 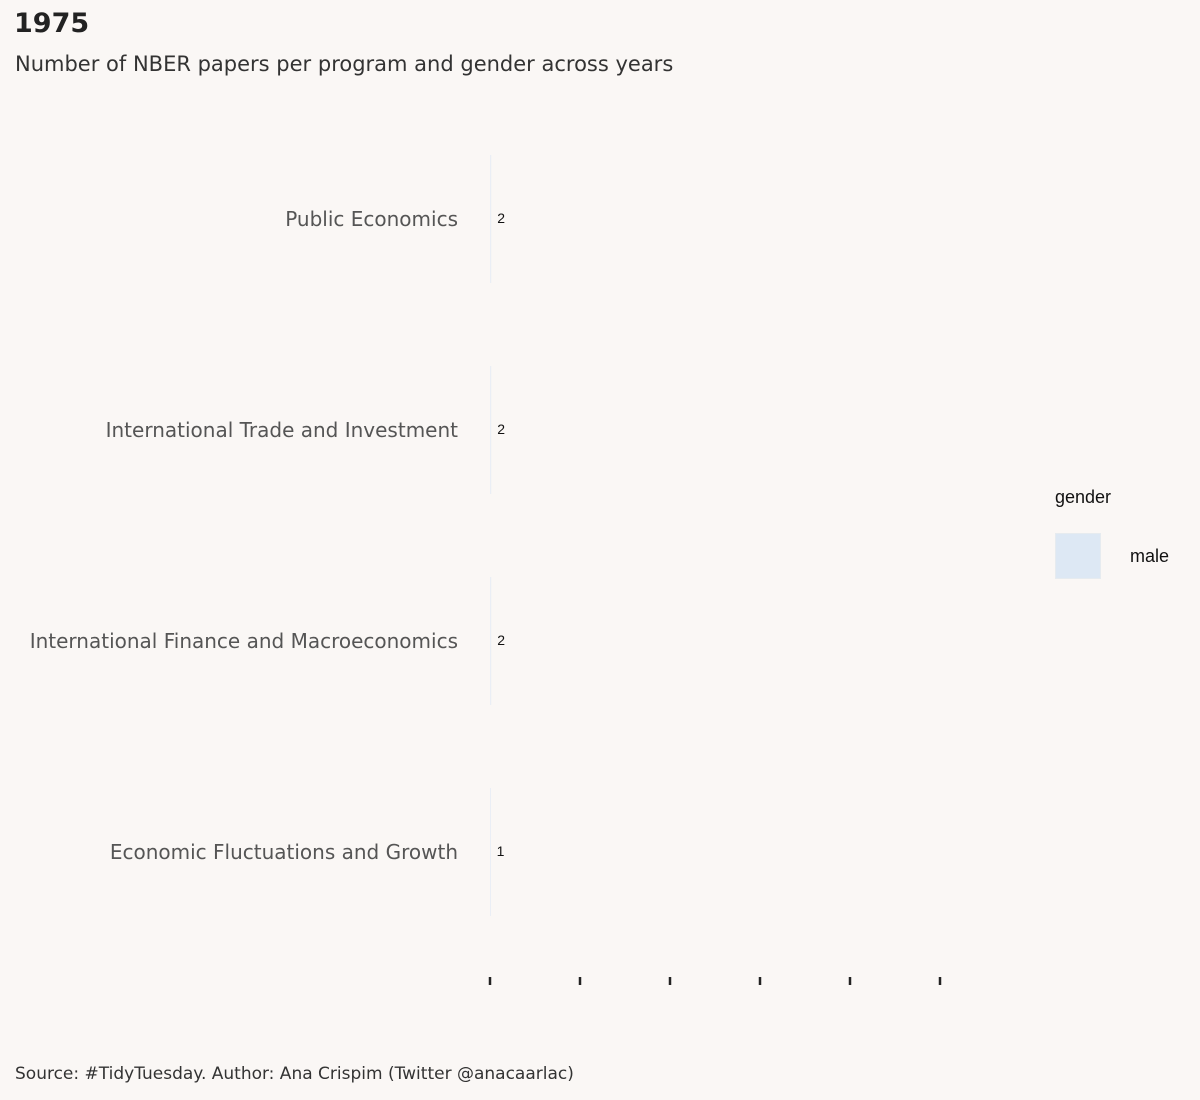 I want to click on category-label: Public Economics, so click(x=371, y=219).